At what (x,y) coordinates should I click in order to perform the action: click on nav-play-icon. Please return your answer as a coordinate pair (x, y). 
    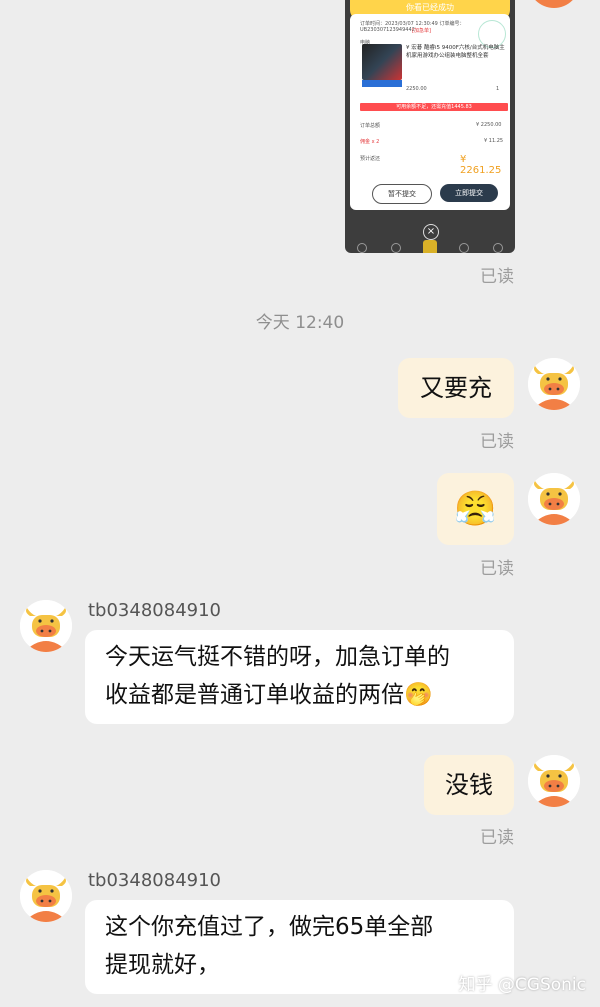
    Looking at the image, I should click on (396, 248).